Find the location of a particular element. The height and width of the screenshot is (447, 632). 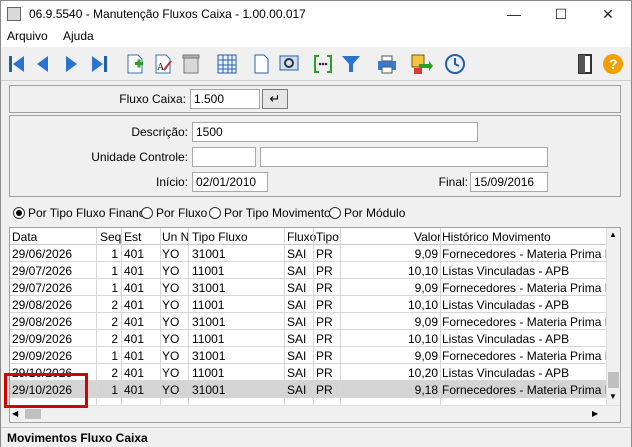

header-data: Data is located at coordinates (24, 237).